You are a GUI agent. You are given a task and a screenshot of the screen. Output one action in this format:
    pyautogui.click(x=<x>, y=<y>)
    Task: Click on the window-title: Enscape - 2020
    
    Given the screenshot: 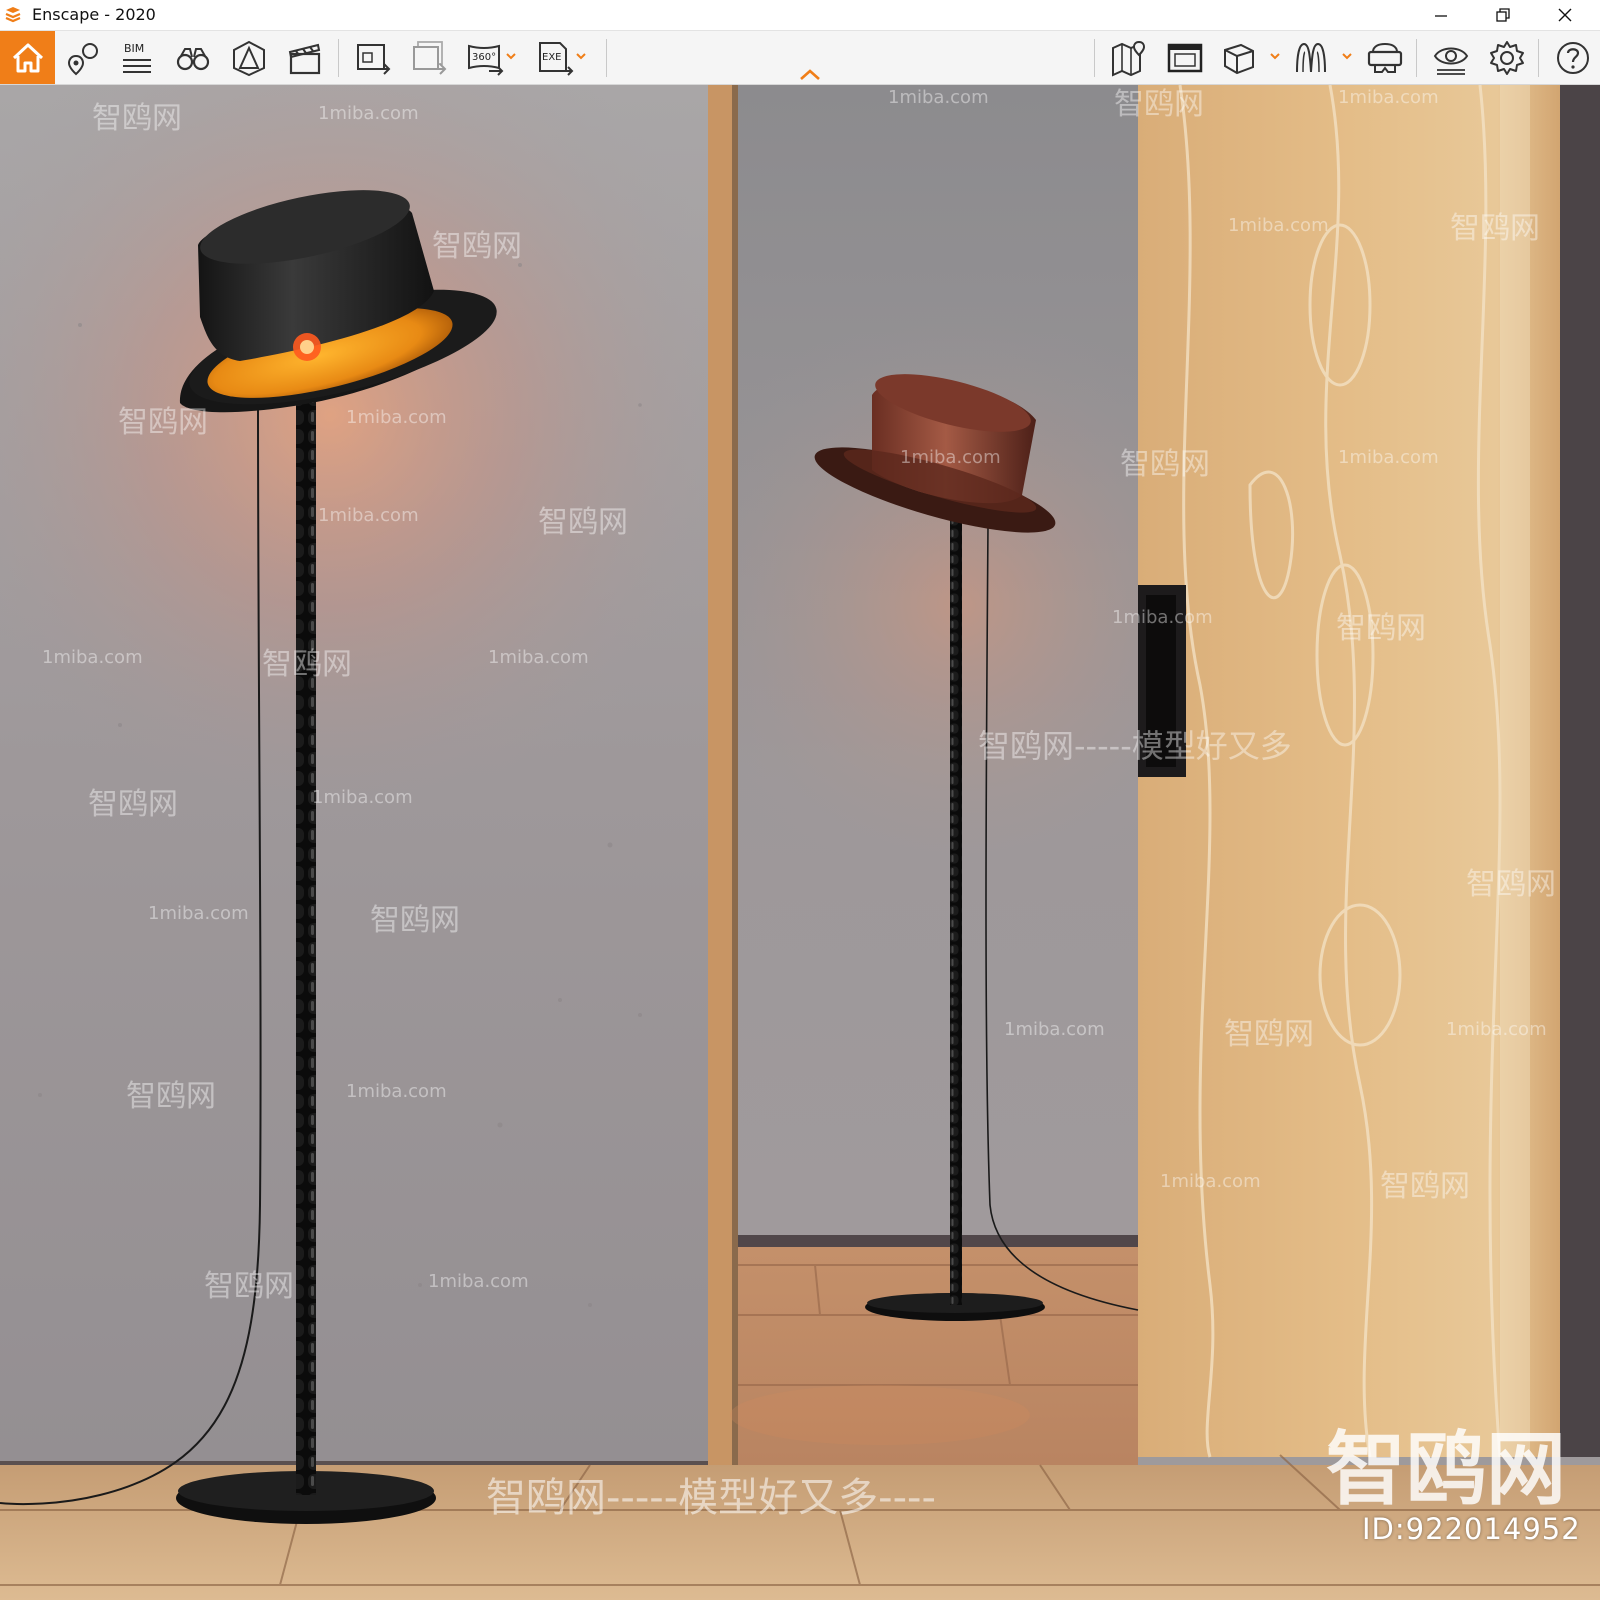 What is the action you would take?
    pyautogui.click(x=94, y=14)
    